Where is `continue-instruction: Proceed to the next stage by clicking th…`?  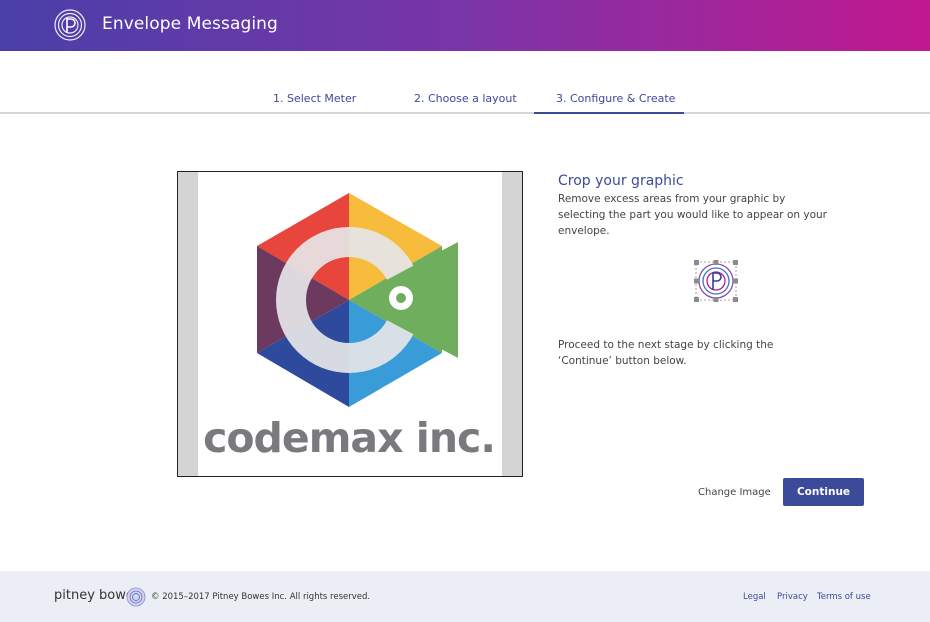
continue-instruction: Proceed to the next stage by clicking th… is located at coordinates (666, 353).